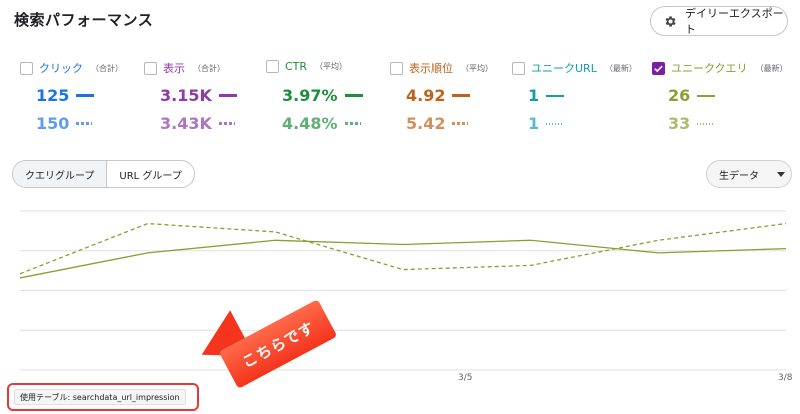  What do you see at coordinates (227, 95) in the screenshot?
I see `impressions-solid-line-icon` at bounding box center [227, 95].